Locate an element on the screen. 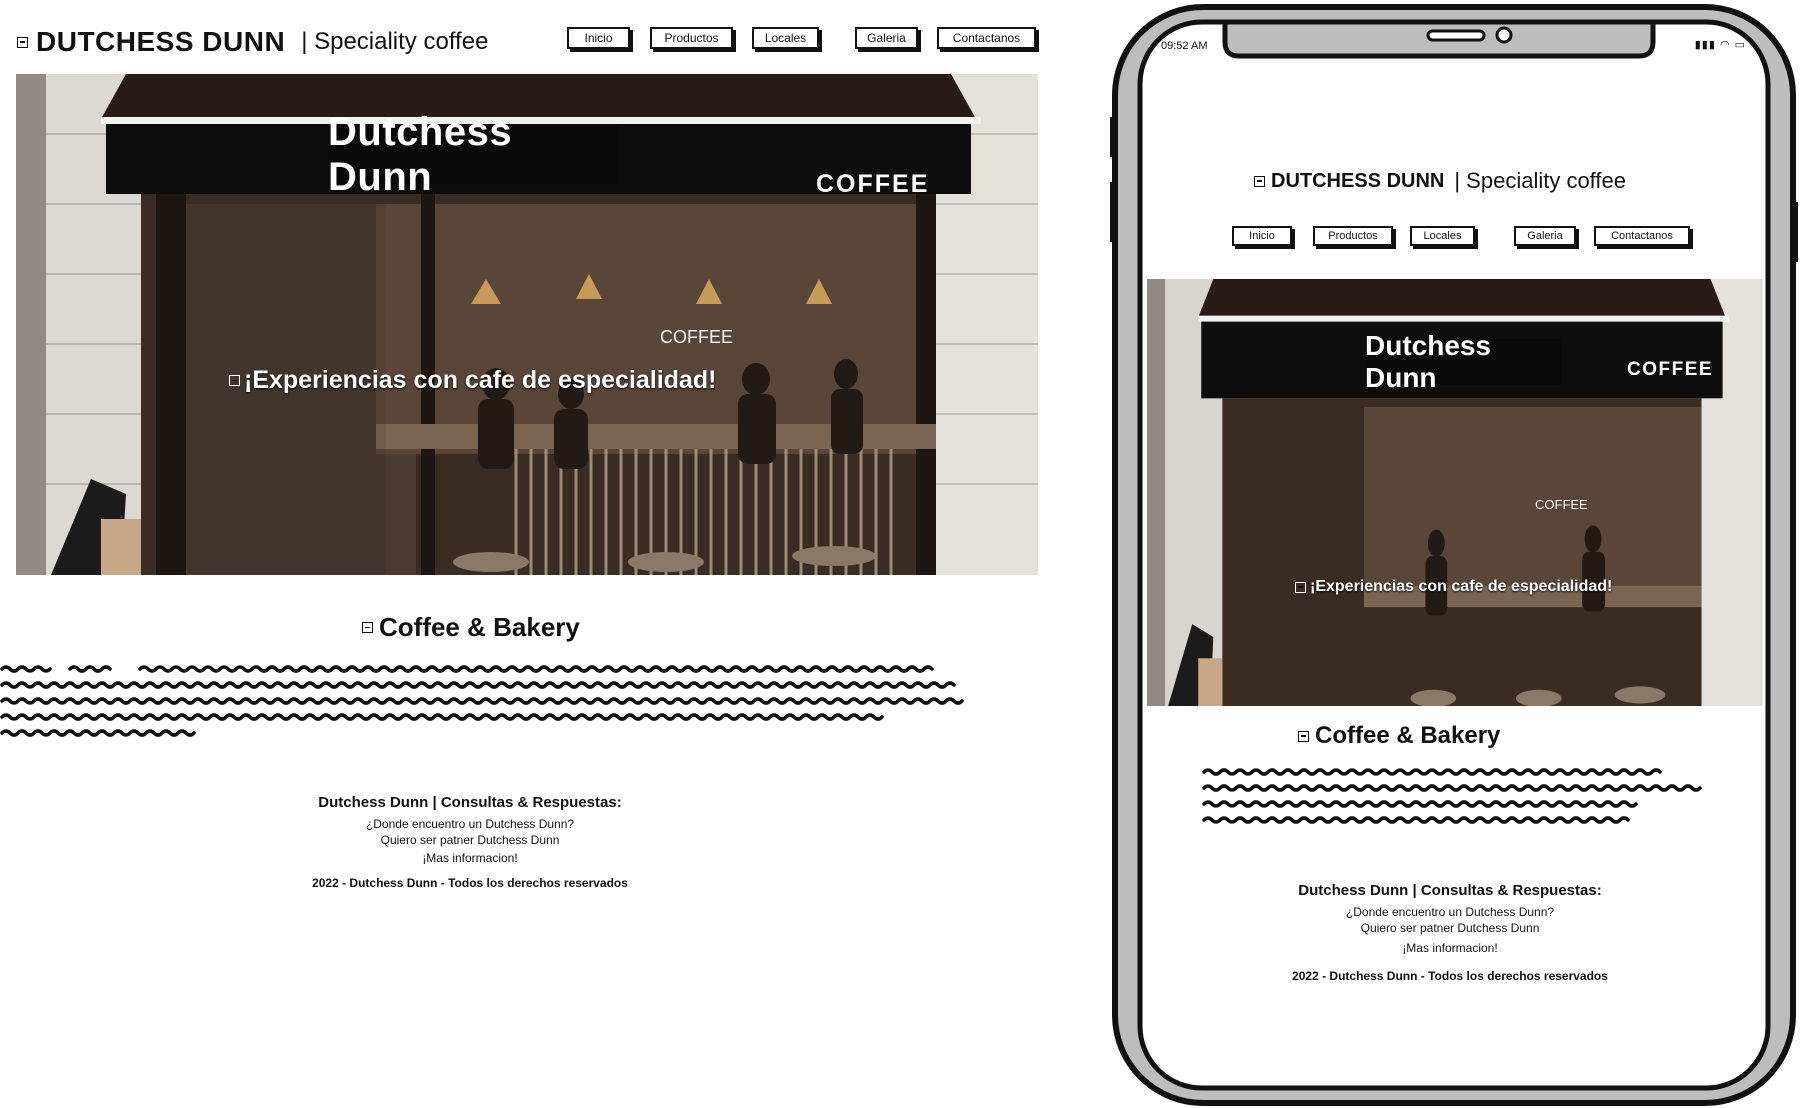 Image resolution: width=1800 pixels, height=1108 pixels. mobile-faq-link-where: ¿Donde encuentro un Dutchess Dunn? is located at coordinates (1450, 912).